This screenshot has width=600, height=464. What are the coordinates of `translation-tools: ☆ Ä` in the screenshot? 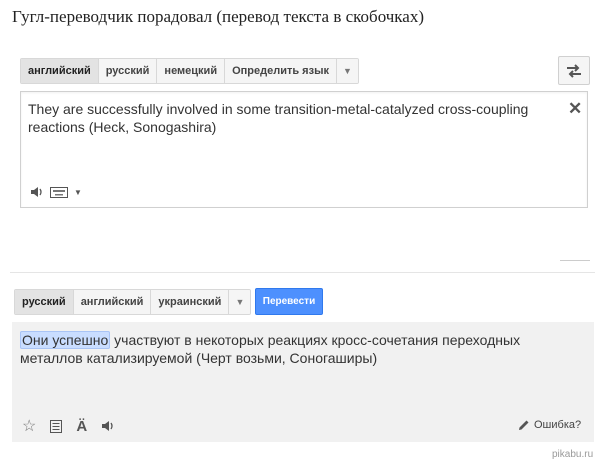 It's located at (68, 426).